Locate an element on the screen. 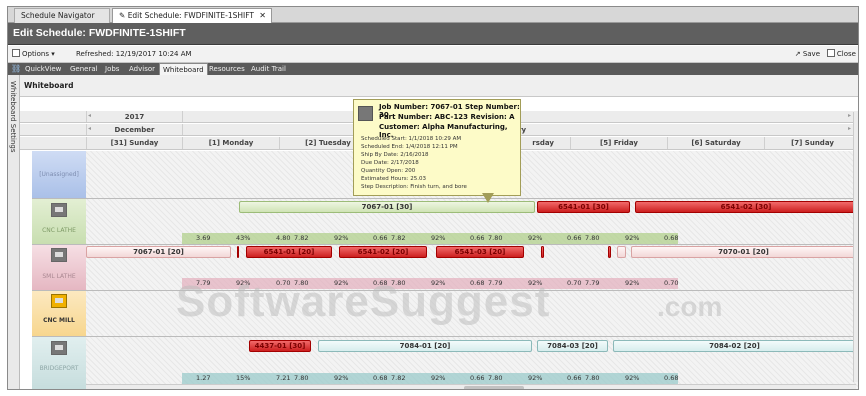 The width and height of the screenshot is (866, 396). day-cell: [1] Monday is located at coordinates (230, 143).